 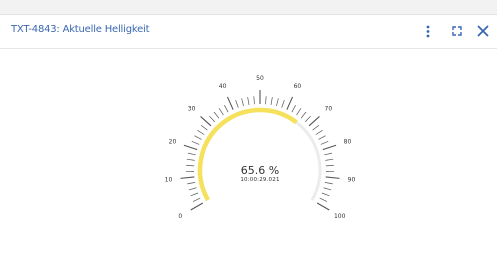 I want to click on more-options-button, so click(x=428, y=31).